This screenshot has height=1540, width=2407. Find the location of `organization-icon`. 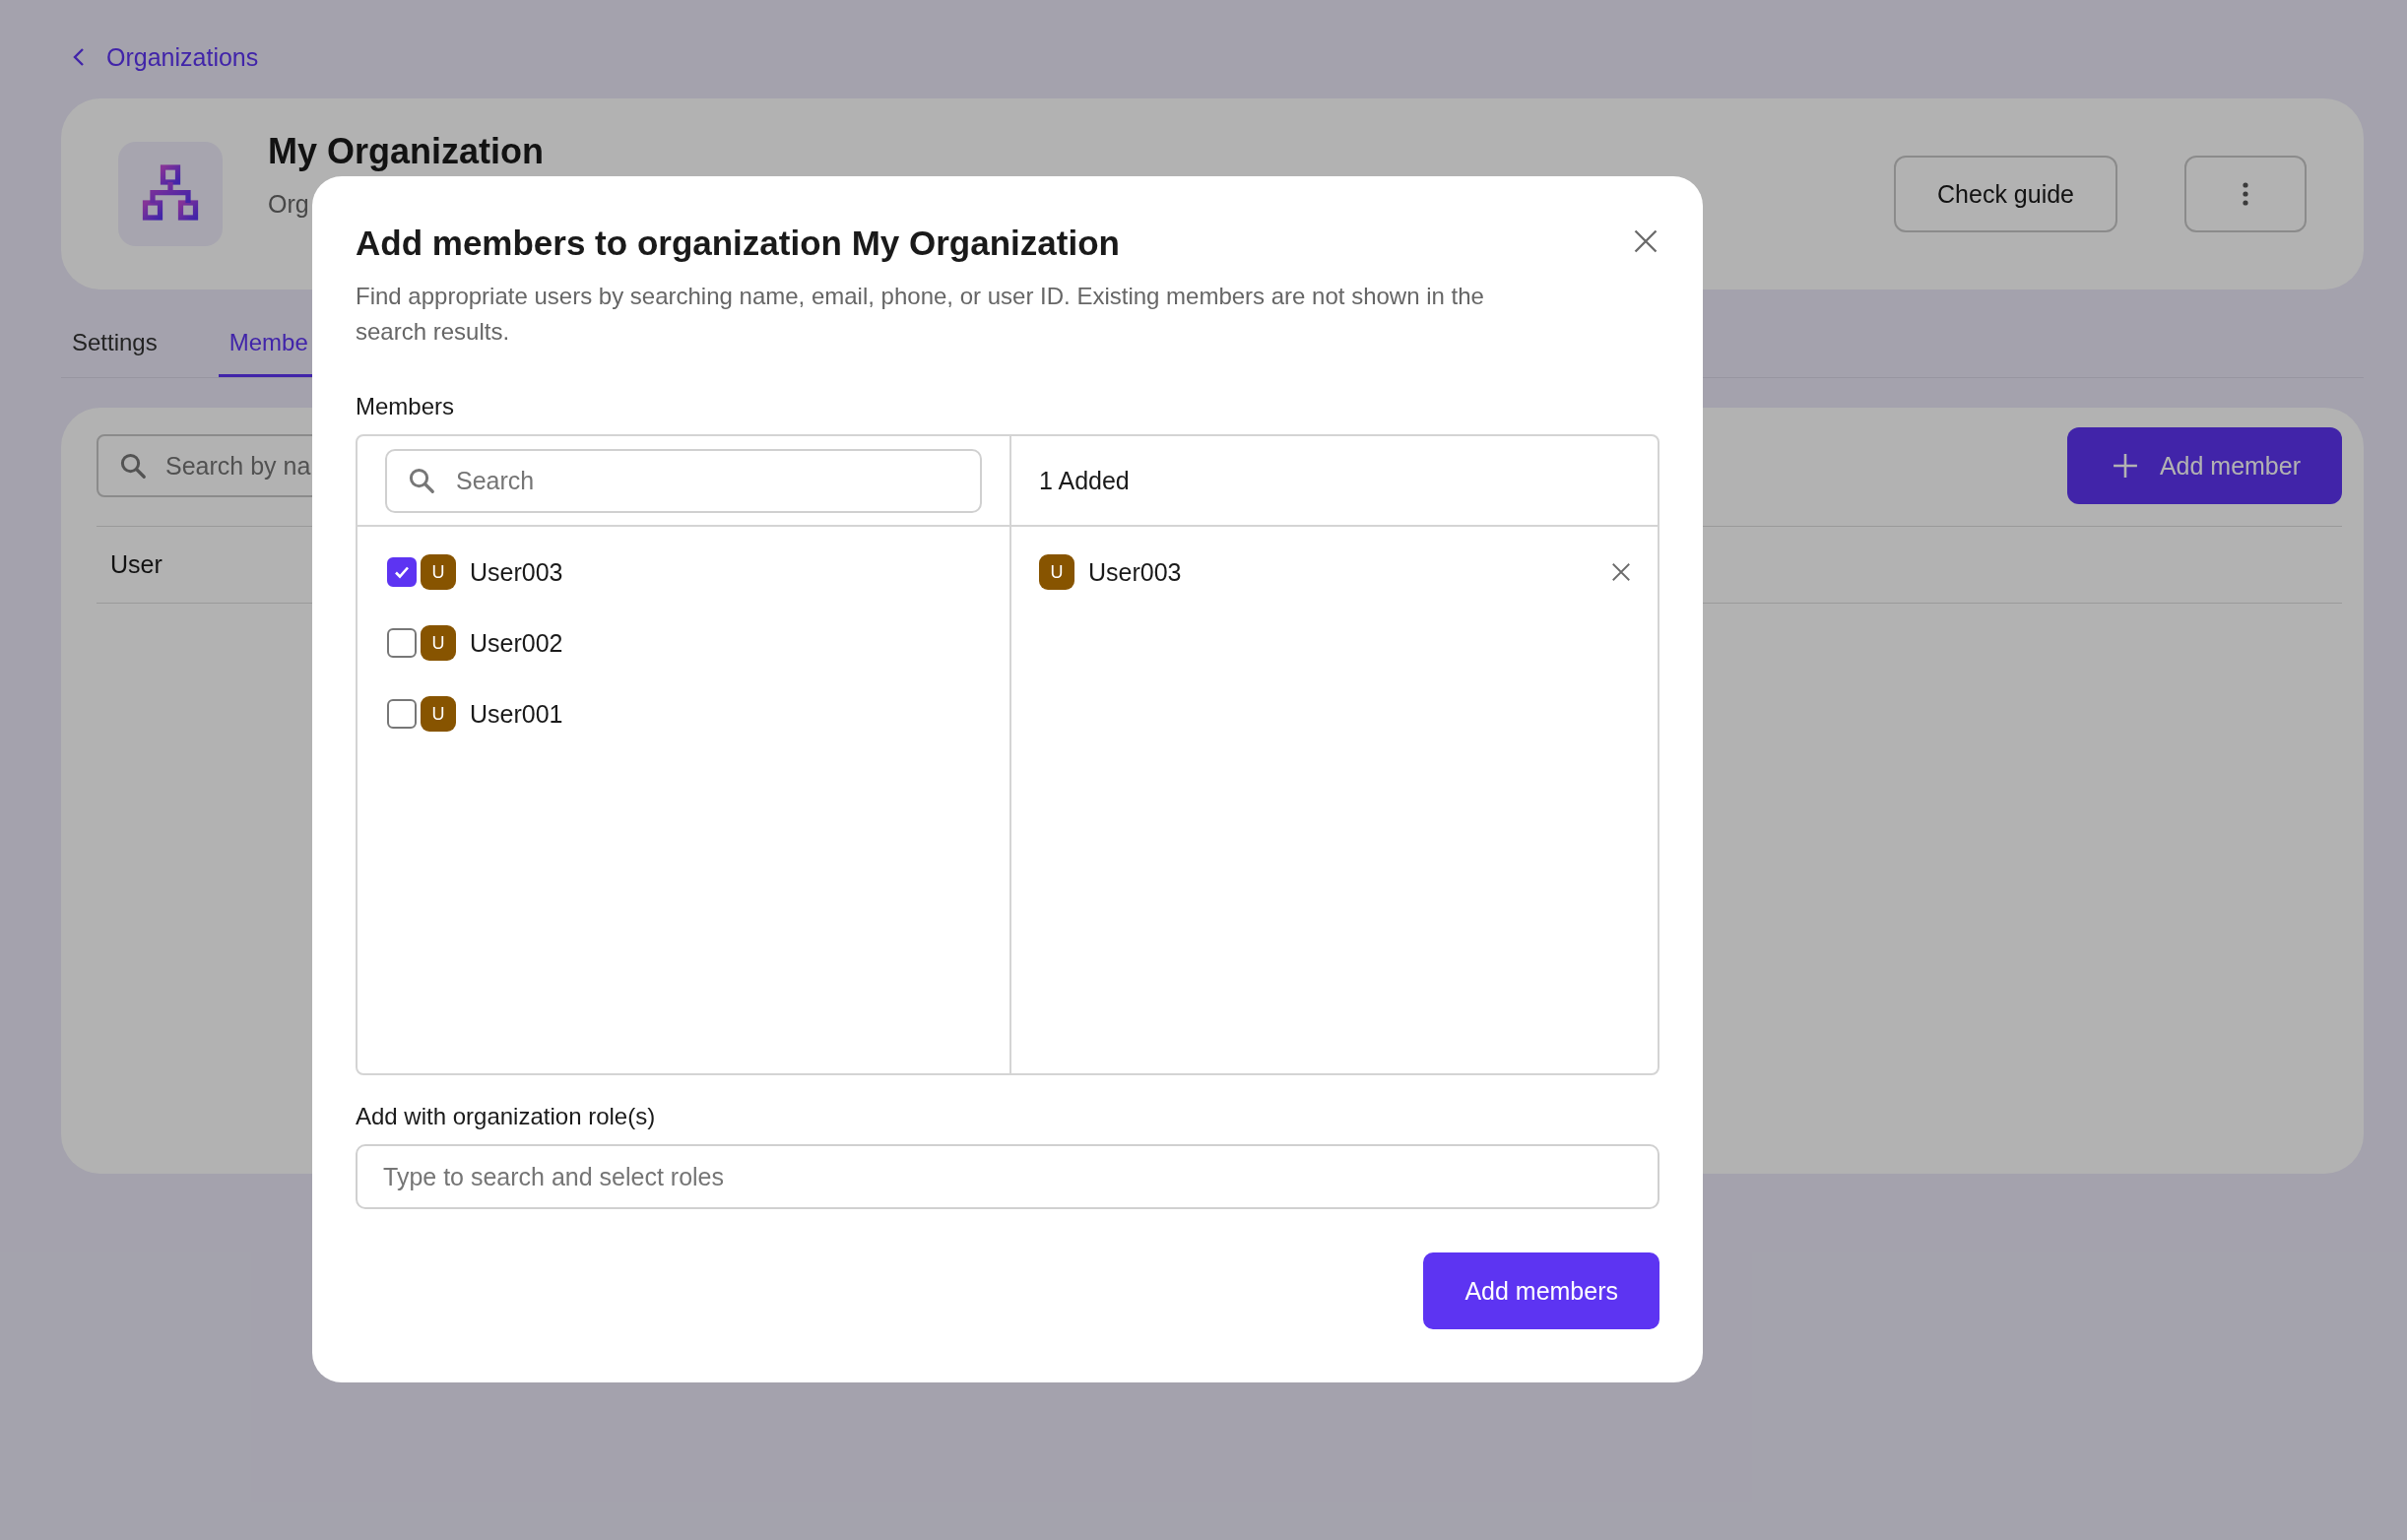

organization-icon is located at coordinates (170, 194).